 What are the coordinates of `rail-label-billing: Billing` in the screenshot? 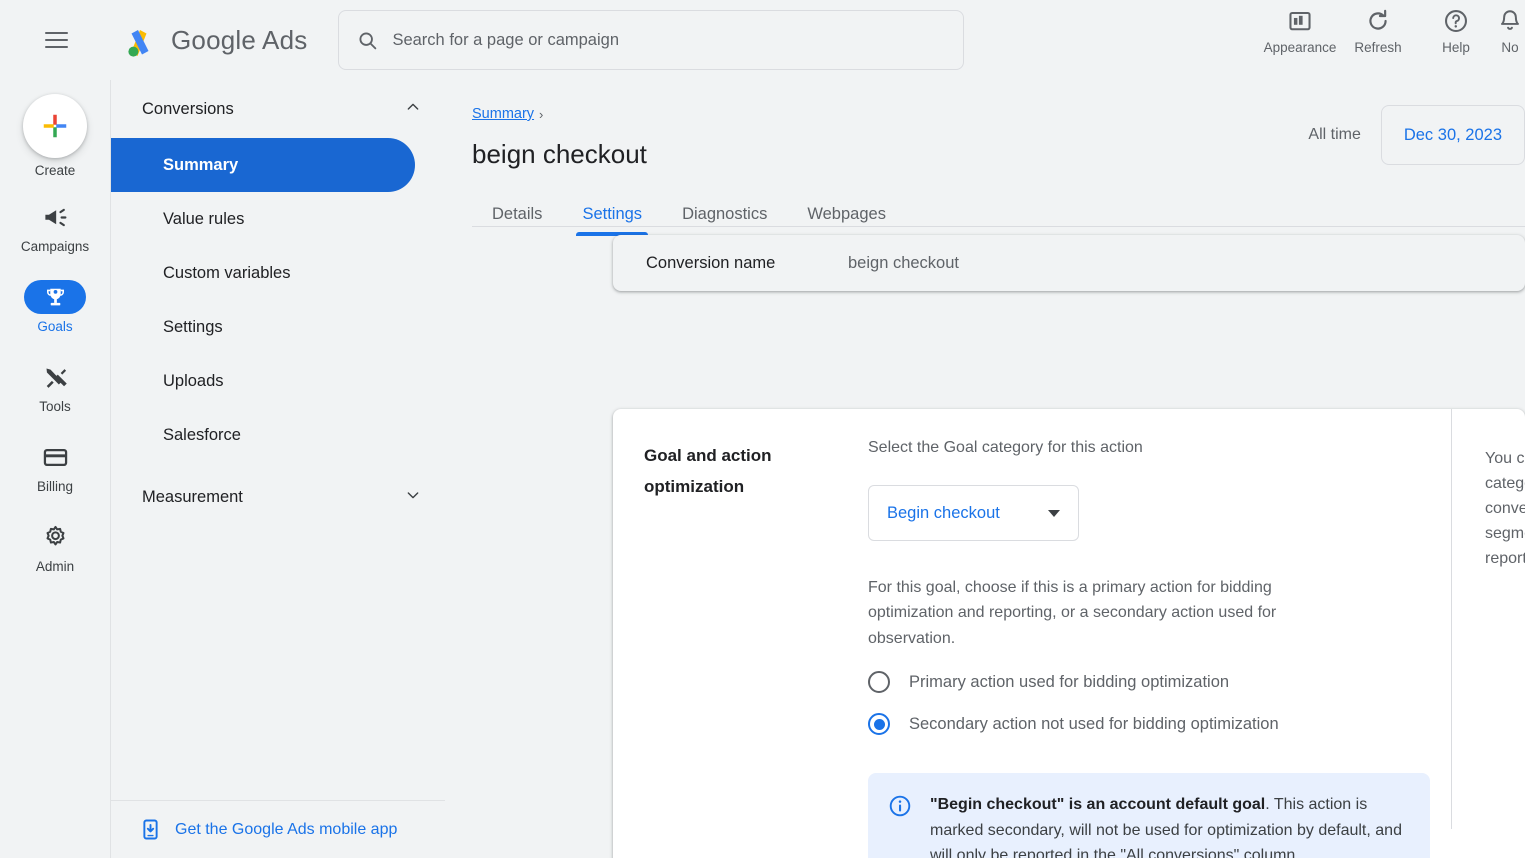 It's located at (55, 486).